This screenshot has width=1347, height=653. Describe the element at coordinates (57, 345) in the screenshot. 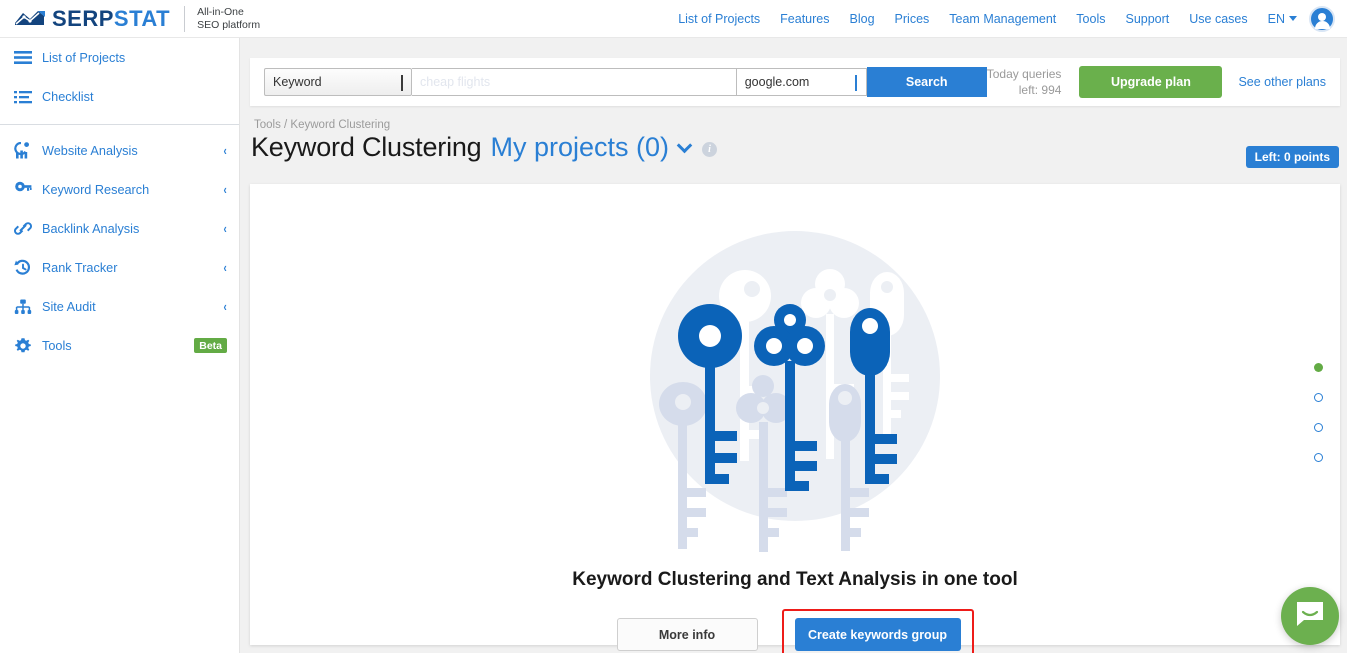

I see `sidebar-item-label: Tools` at that location.